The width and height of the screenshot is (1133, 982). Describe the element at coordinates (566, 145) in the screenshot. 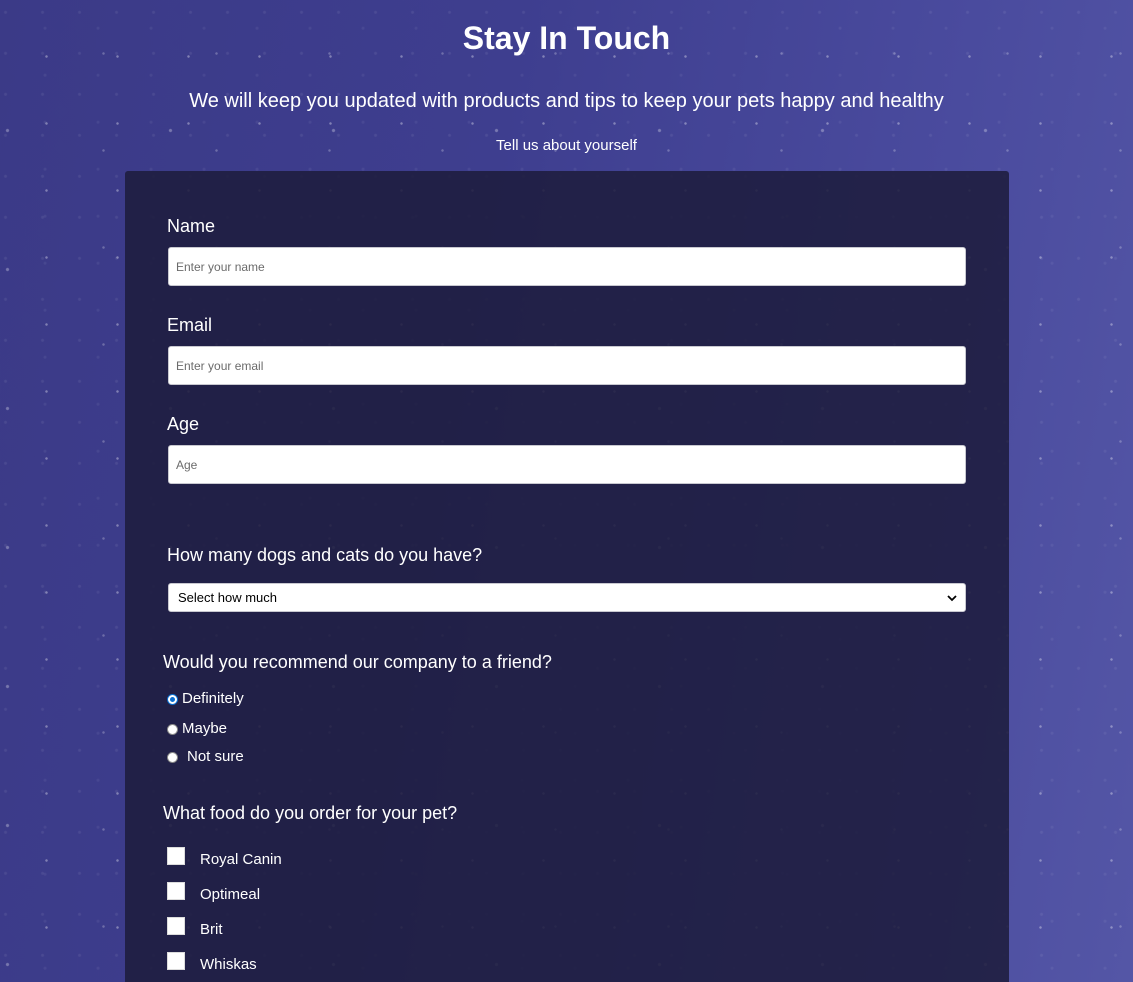

I see `form-intro: Tell us about yourself` at that location.